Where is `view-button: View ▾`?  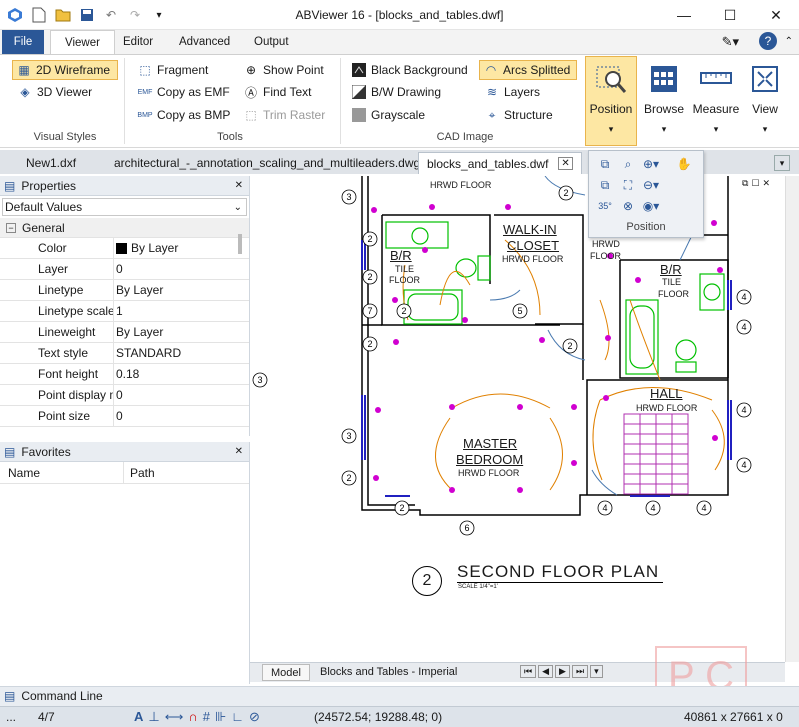
view-button: View ▾ is located at coordinates (765, 101).